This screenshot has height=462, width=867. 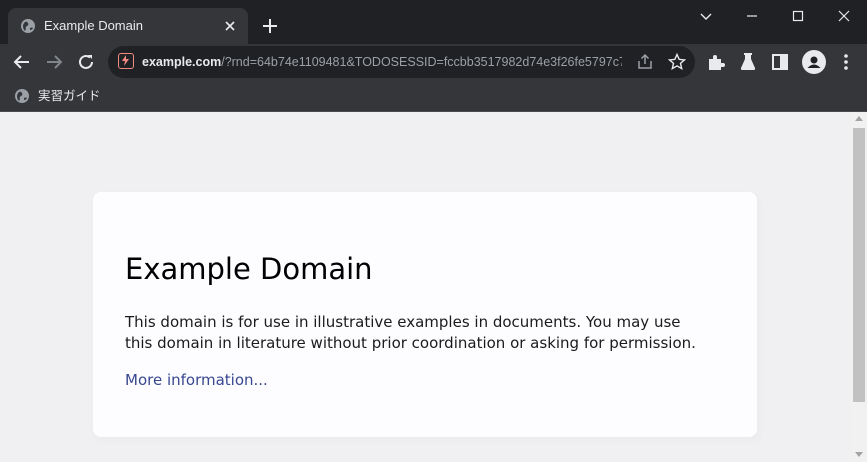 I want to click on tab-search-button, so click(x=706, y=16).